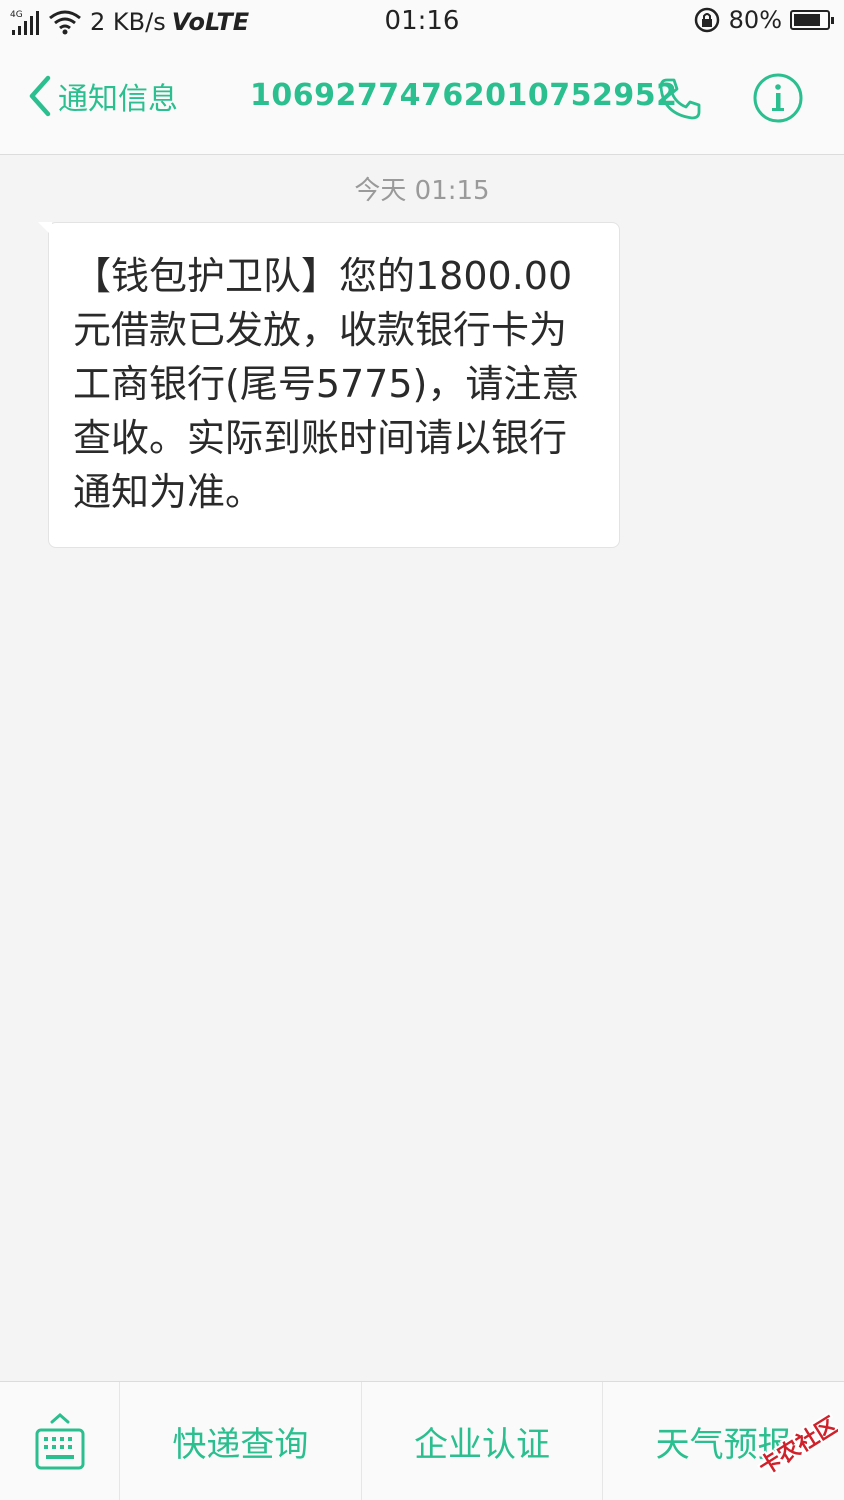 The width and height of the screenshot is (844, 1500). Describe the element at coordinates (778, 98) in the screenshot. I see `info-icon` at that location.